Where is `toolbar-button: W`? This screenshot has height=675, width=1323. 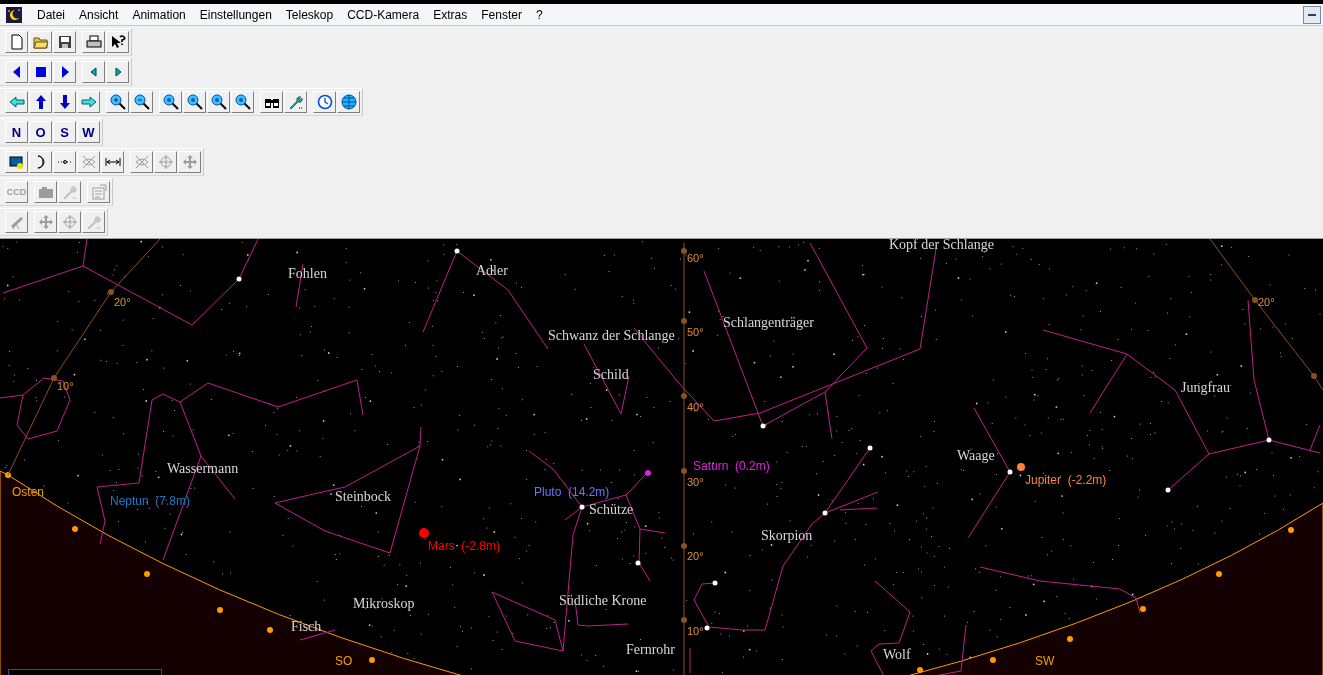
toolbar-button: W is located at coordinates (88, 132).